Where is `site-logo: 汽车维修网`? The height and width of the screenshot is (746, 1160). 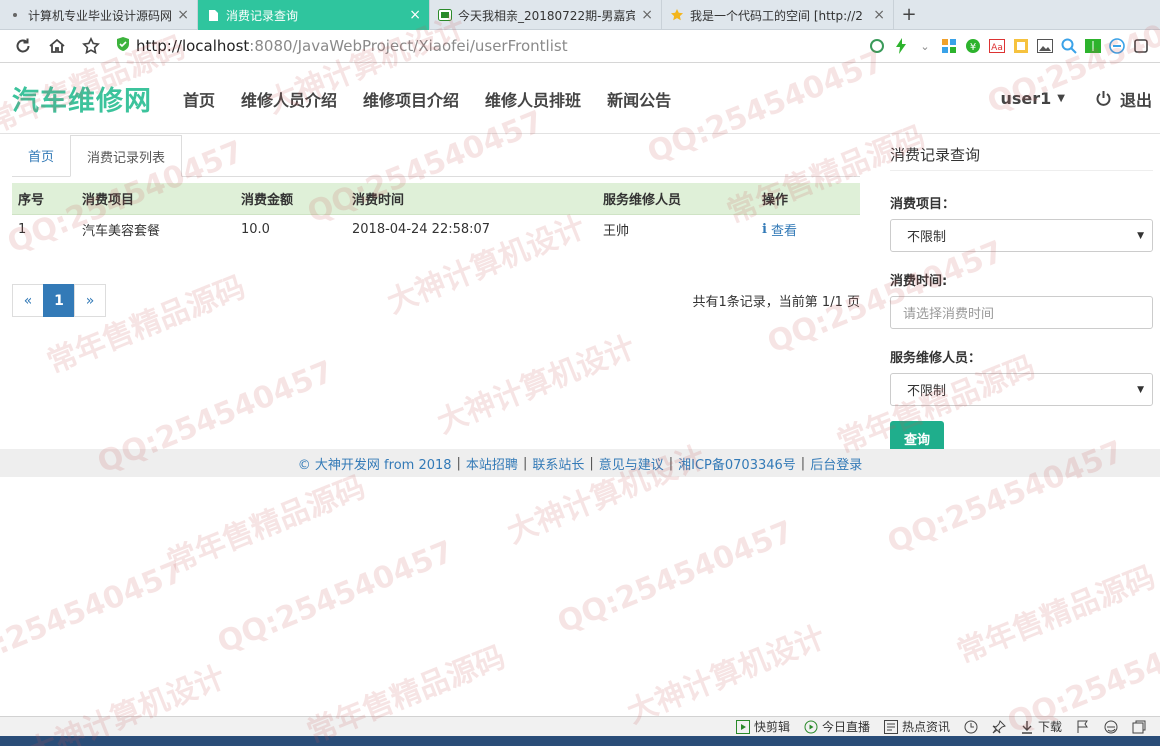
site-logo: 汽车维修网 is located at coordinates (82, 98).